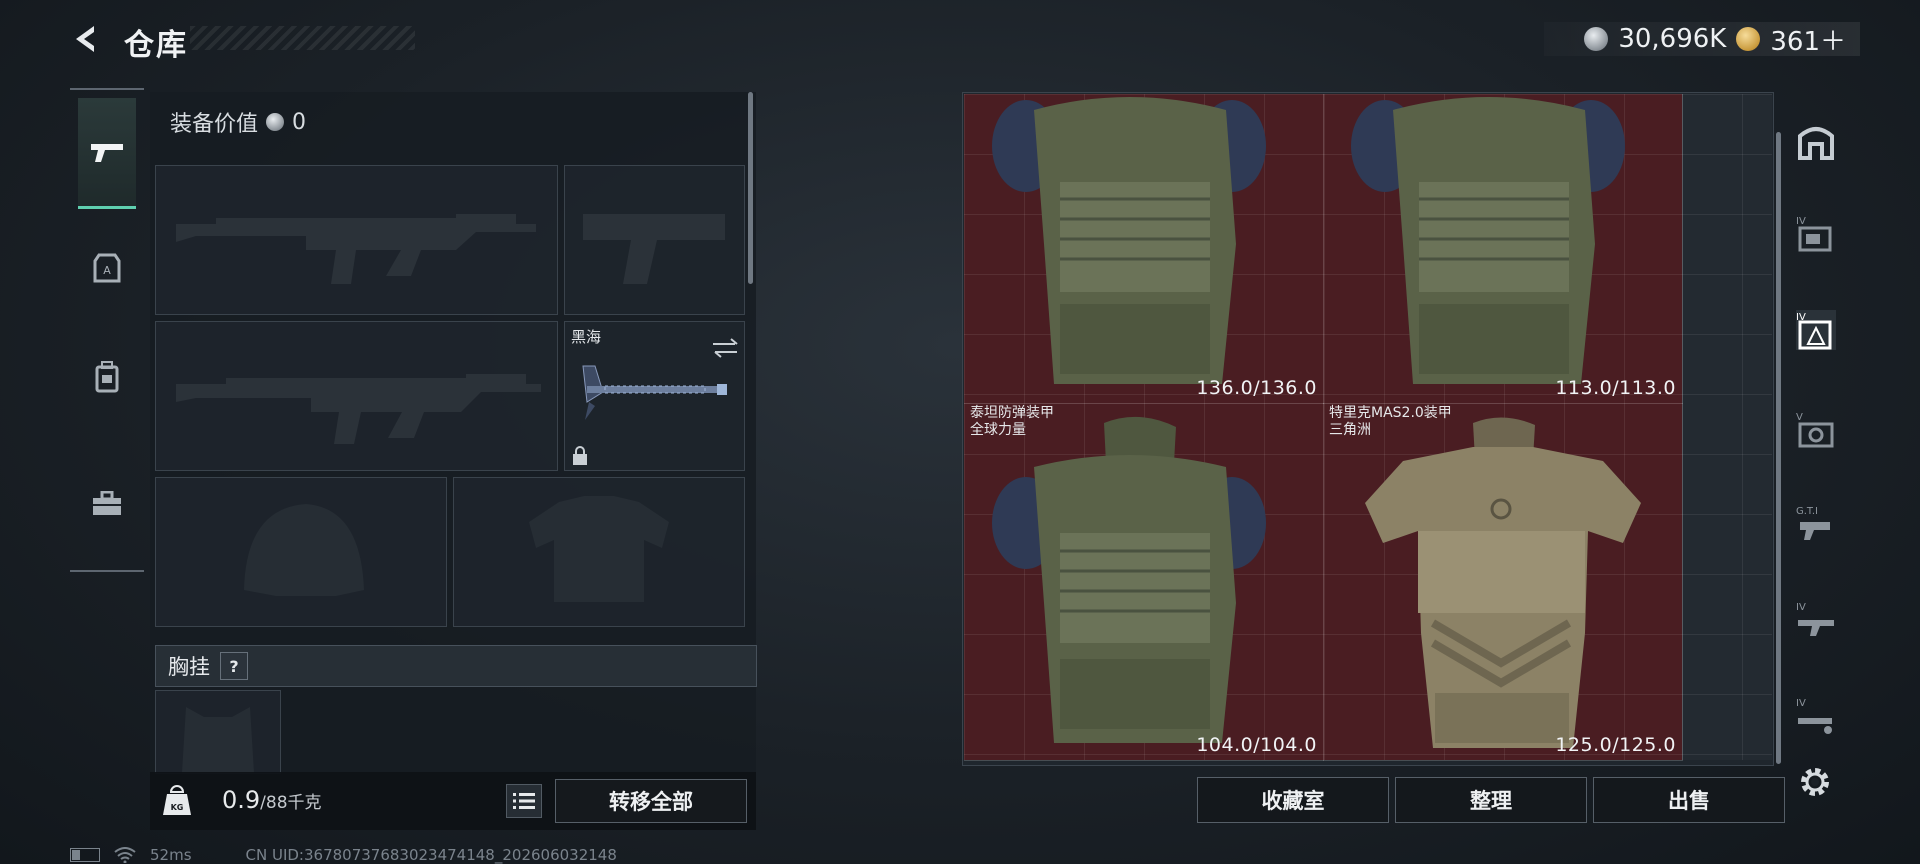 The image size is (1920, 864). I want to click on armor-item-1: 136.0/136.0, so click(1144, 249).